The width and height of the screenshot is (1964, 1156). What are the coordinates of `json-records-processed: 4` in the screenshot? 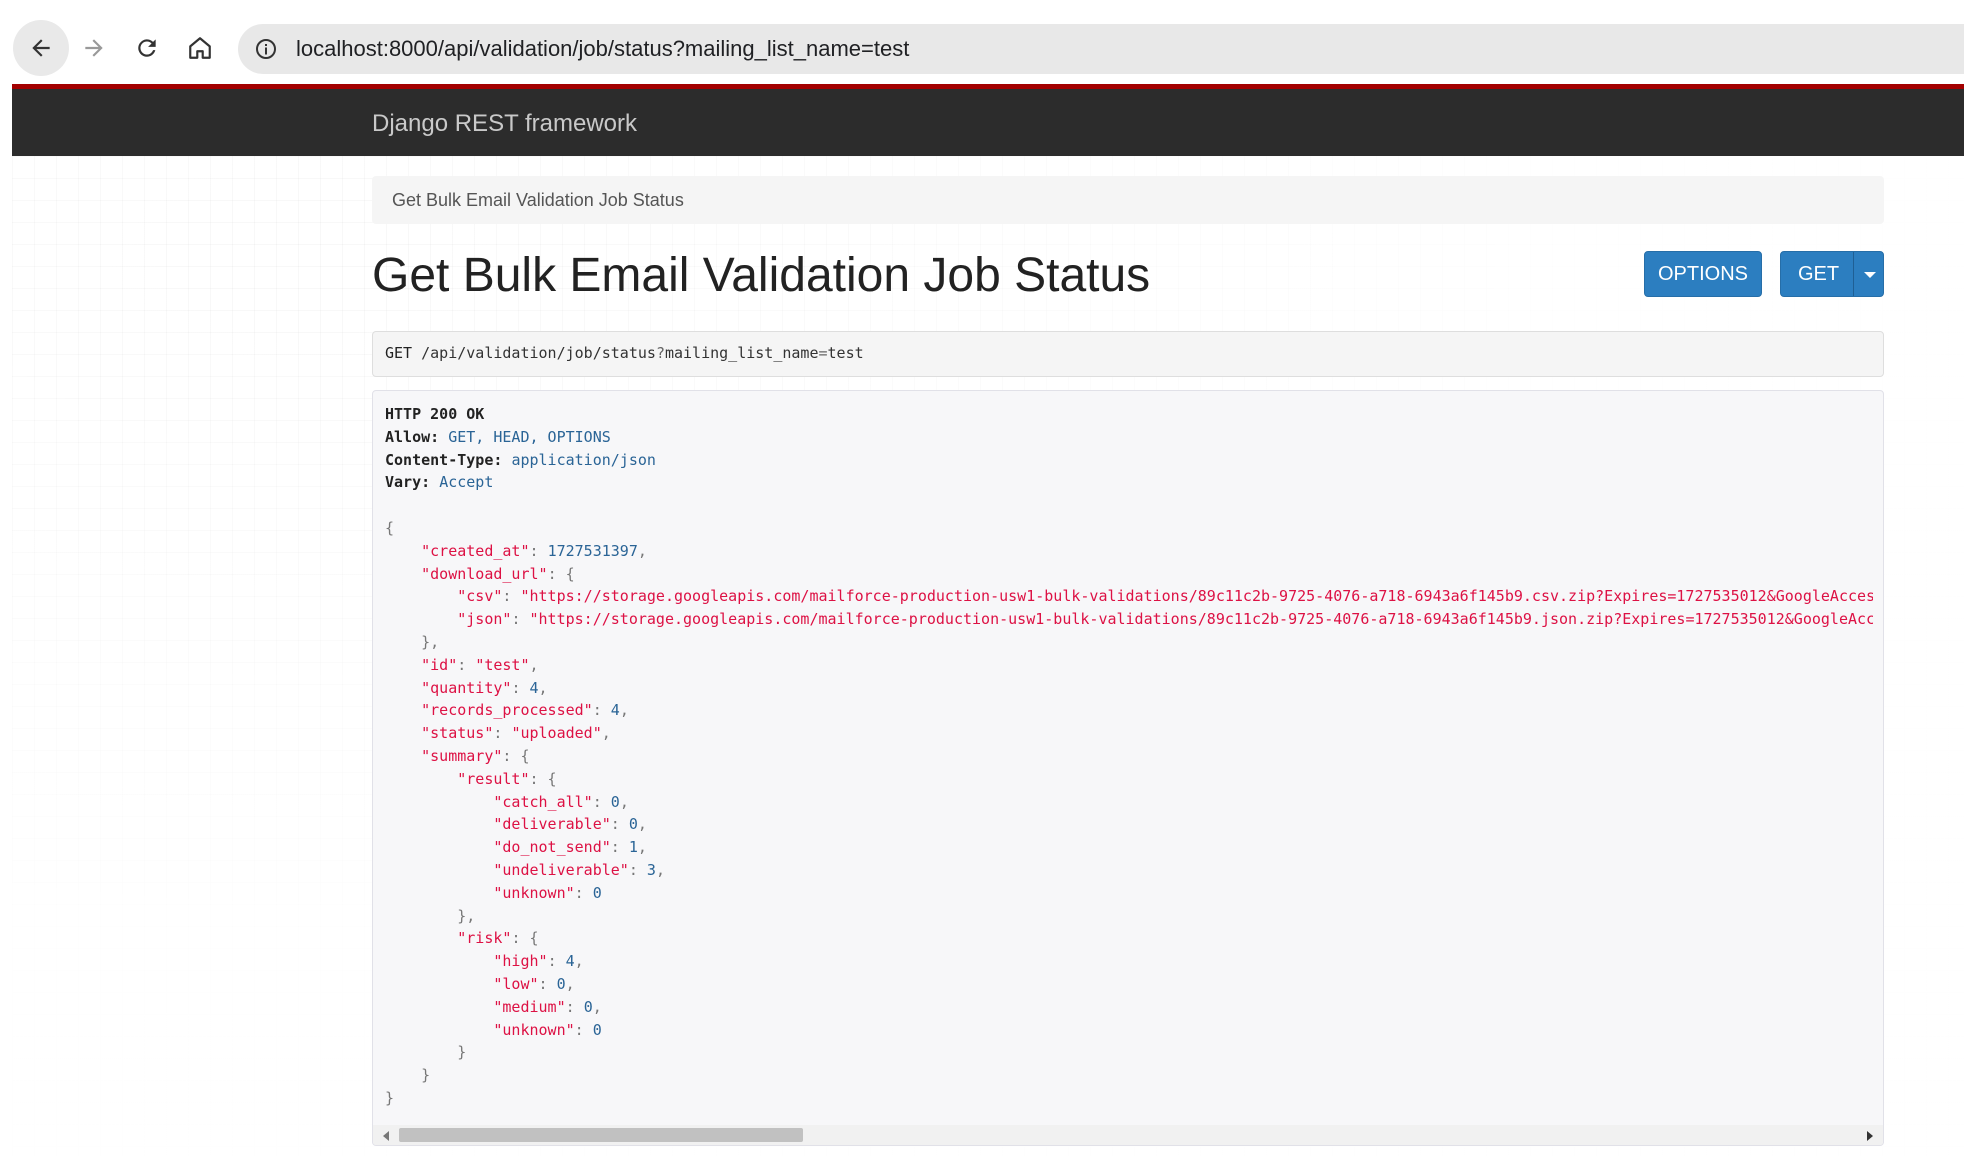 It's located at (615, 710).